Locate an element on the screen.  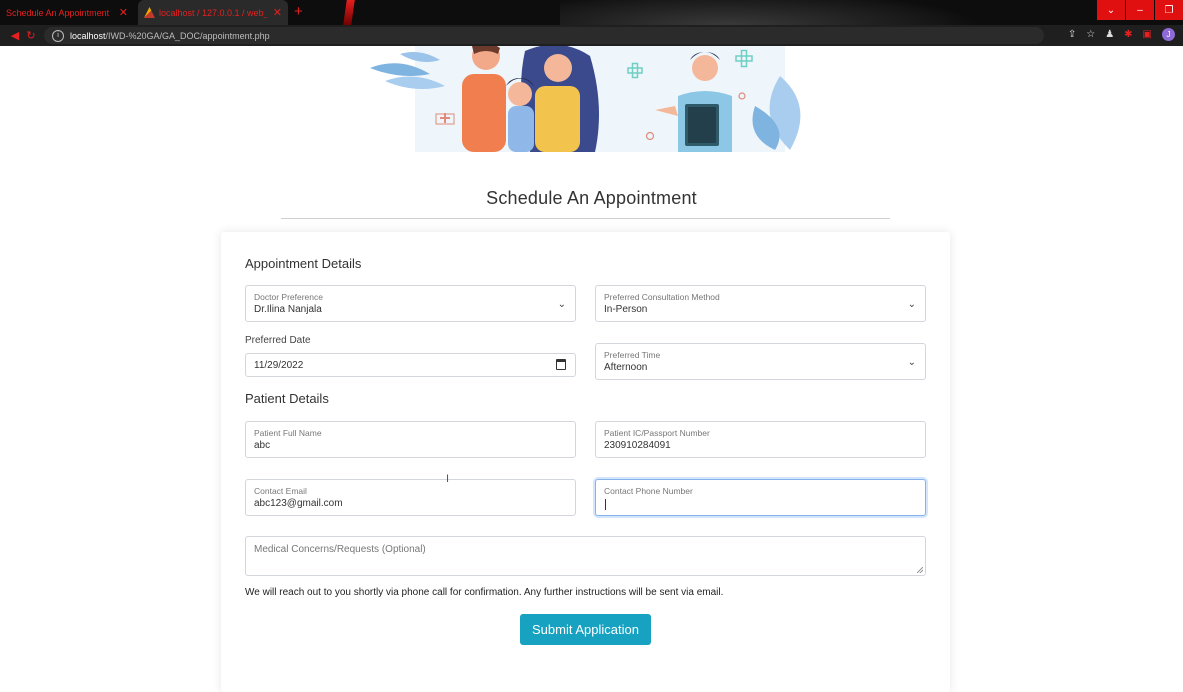
address-path: /IWD-%20GA/GA_DOC/appointment.php is located at coordinates (187, 35).